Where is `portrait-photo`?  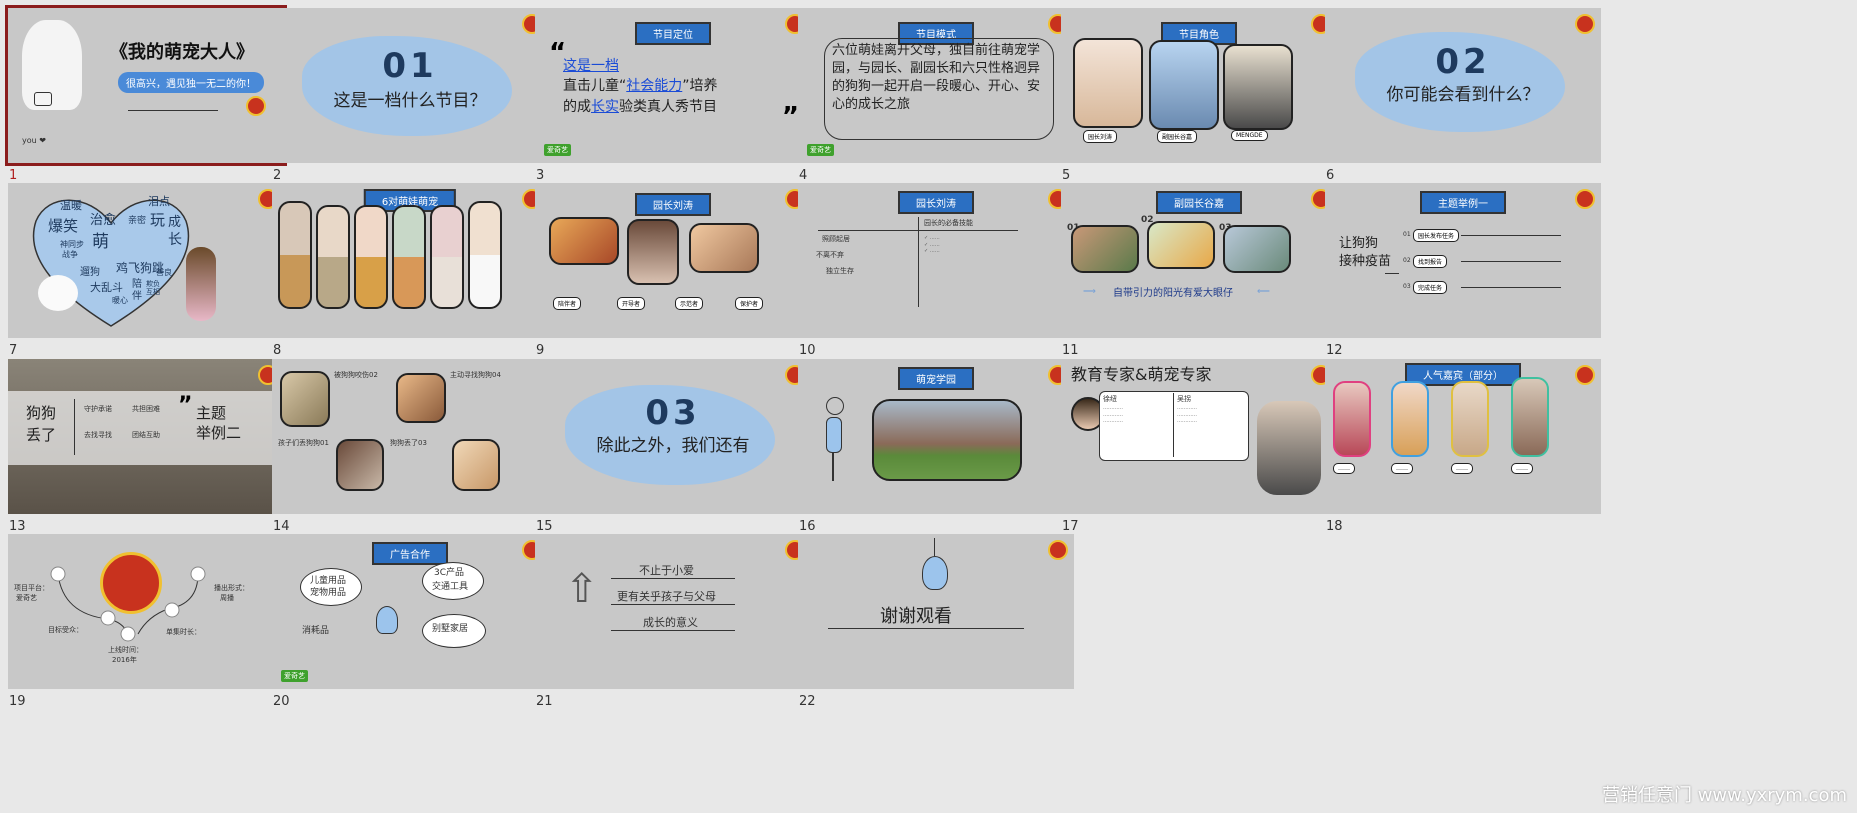
portrait-photo is located at coordinates (1184, 85).